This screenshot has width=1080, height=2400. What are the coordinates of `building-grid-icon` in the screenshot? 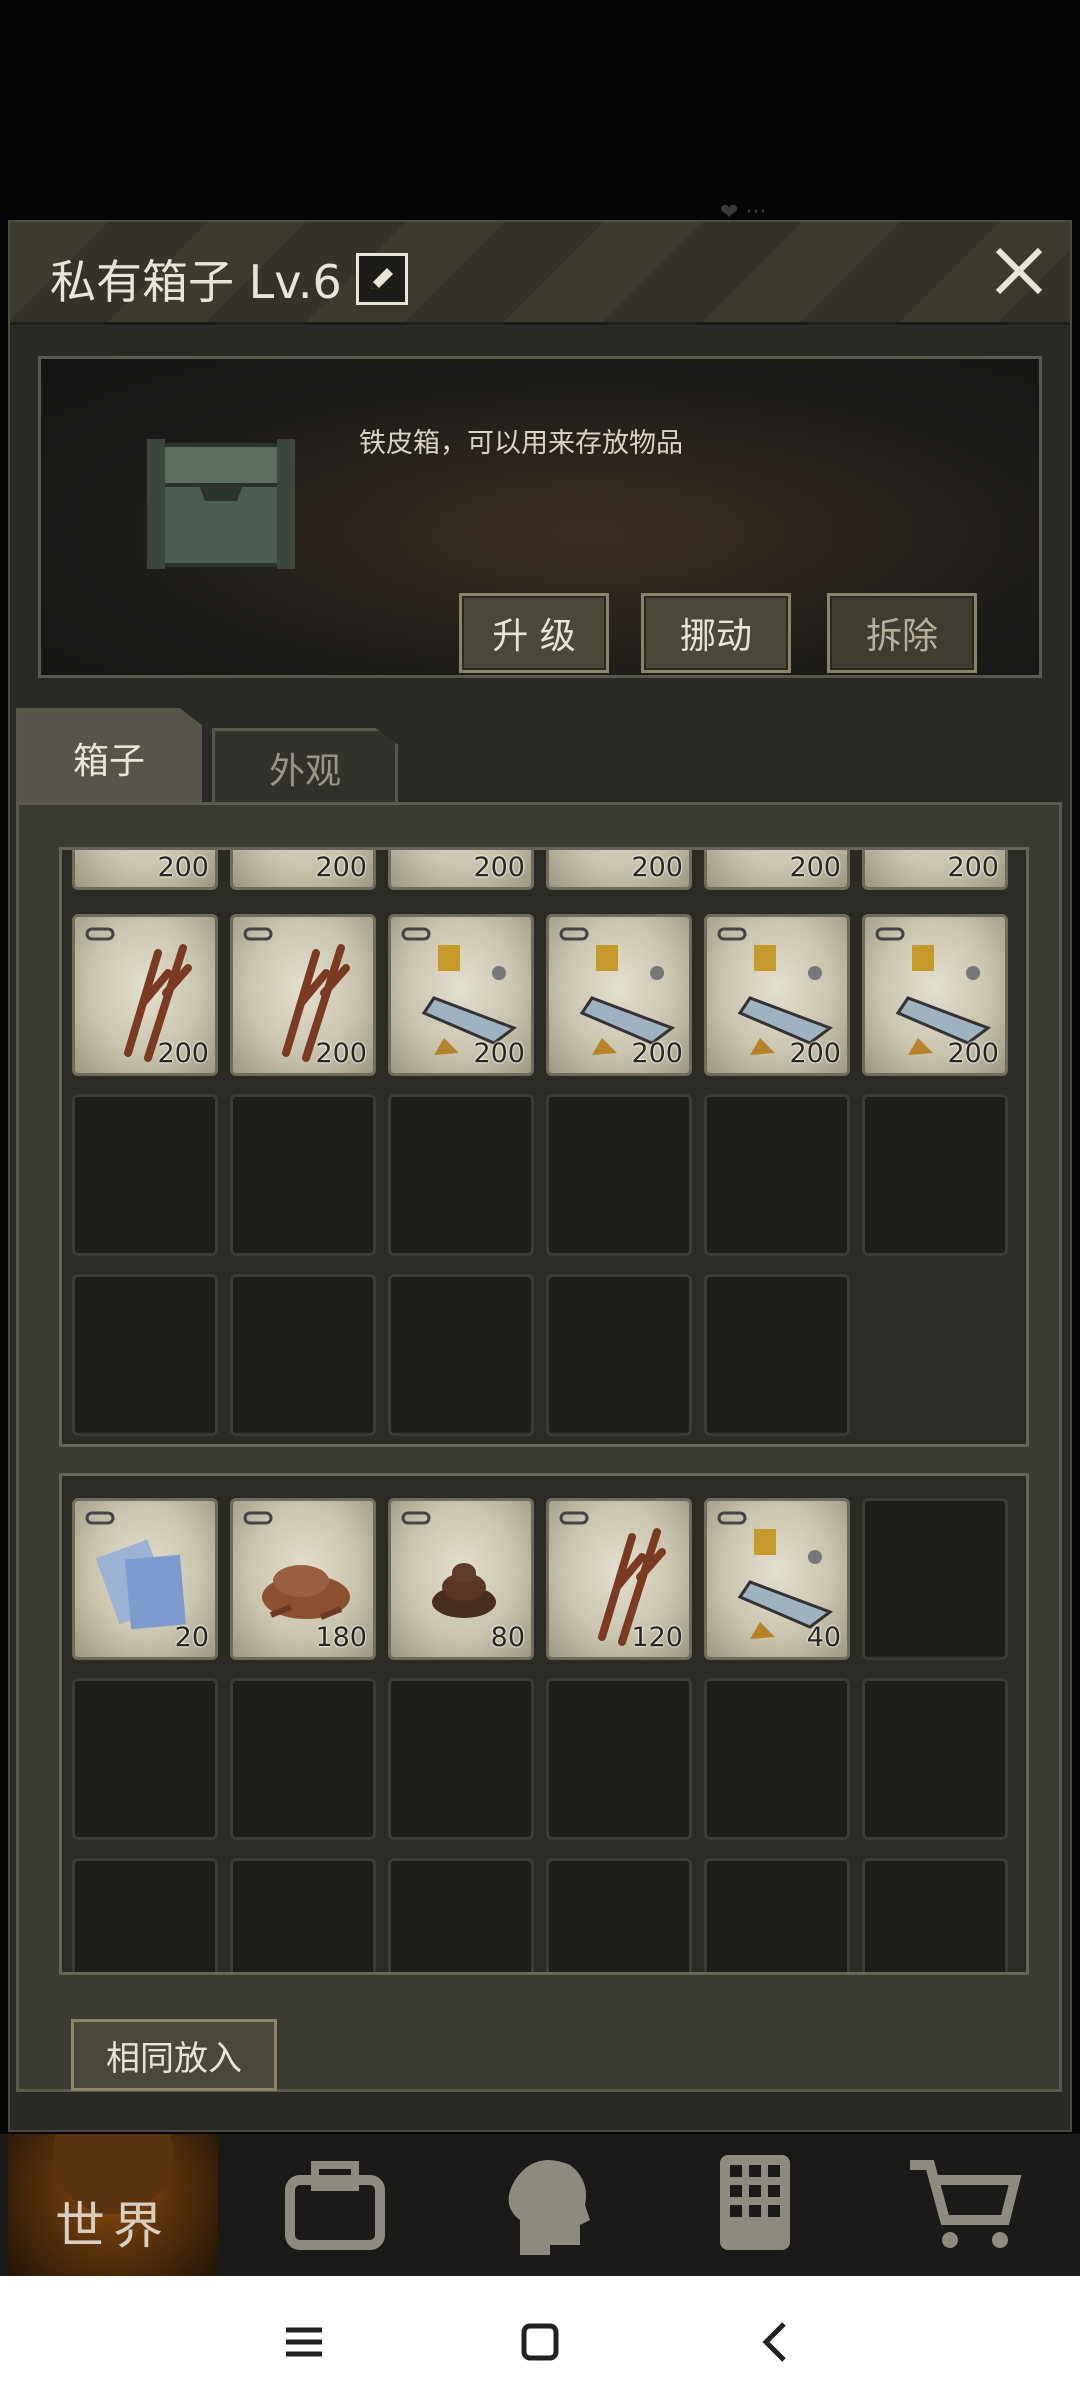 It's located at (755, 2202).